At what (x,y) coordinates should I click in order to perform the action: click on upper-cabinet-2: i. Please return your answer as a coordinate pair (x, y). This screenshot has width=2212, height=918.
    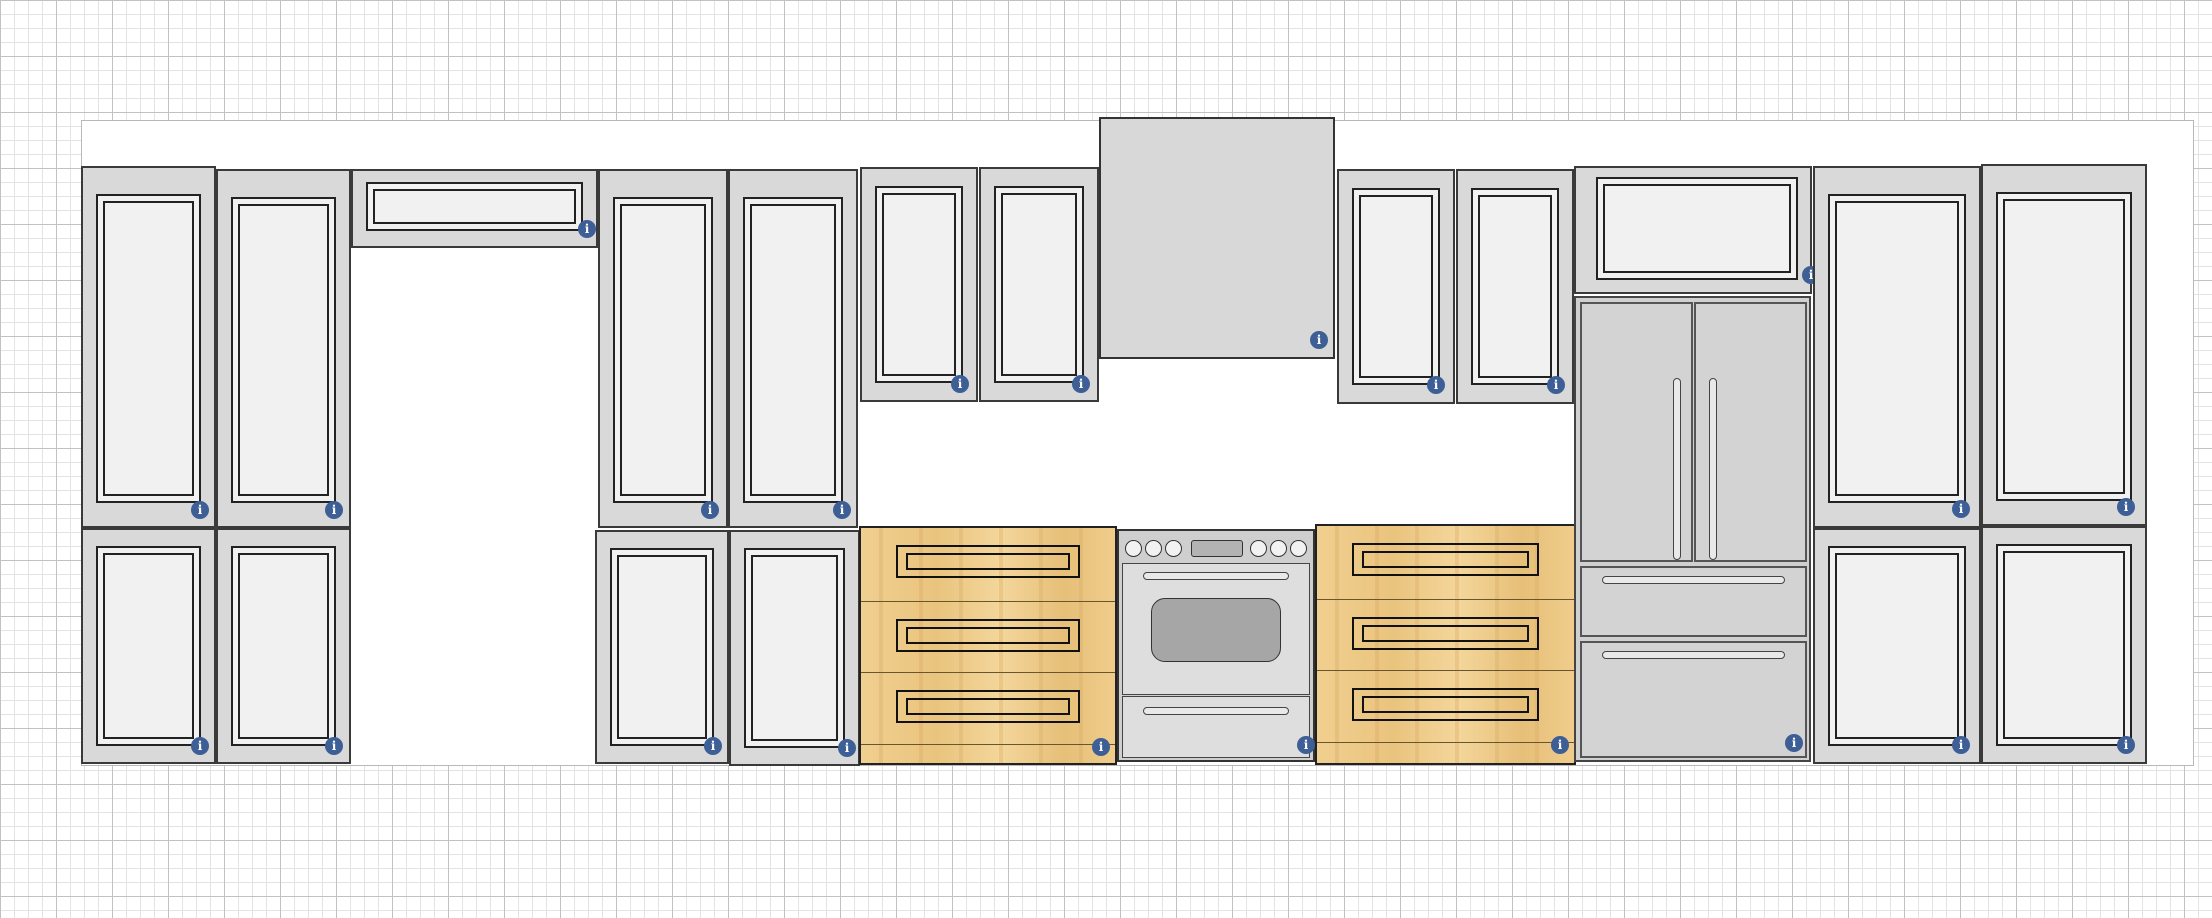
    Looking at the image, I should click on (283, 348).